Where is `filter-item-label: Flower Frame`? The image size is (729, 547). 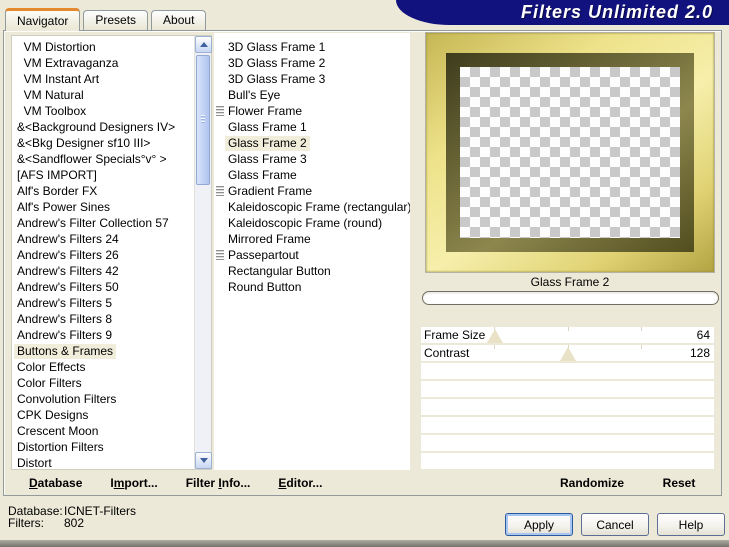
filter-item-label: Flower Frame is located at coordinates (265, 111).